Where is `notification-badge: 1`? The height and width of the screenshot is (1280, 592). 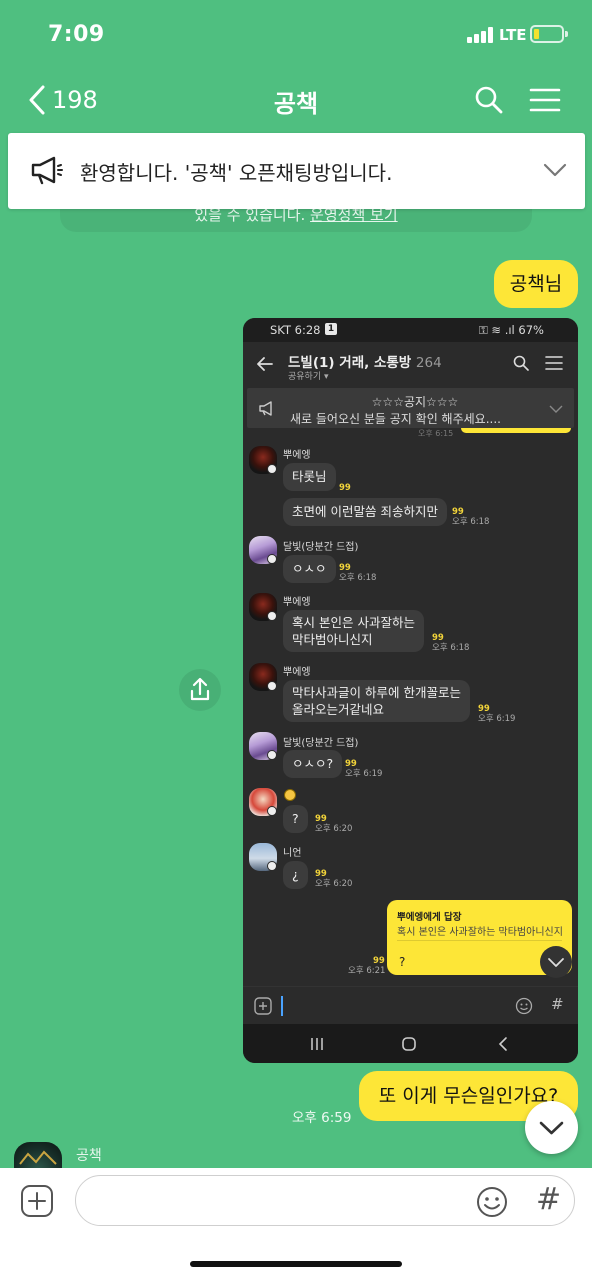
notification-badge: 1 is located at coordinates (331, 329).